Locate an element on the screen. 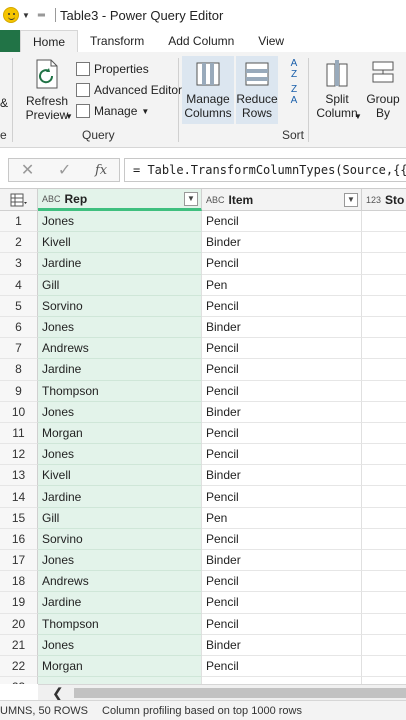 The height and width of the screenshot is (720, 406). row-number: 20 is located at coordinates (19, 624).